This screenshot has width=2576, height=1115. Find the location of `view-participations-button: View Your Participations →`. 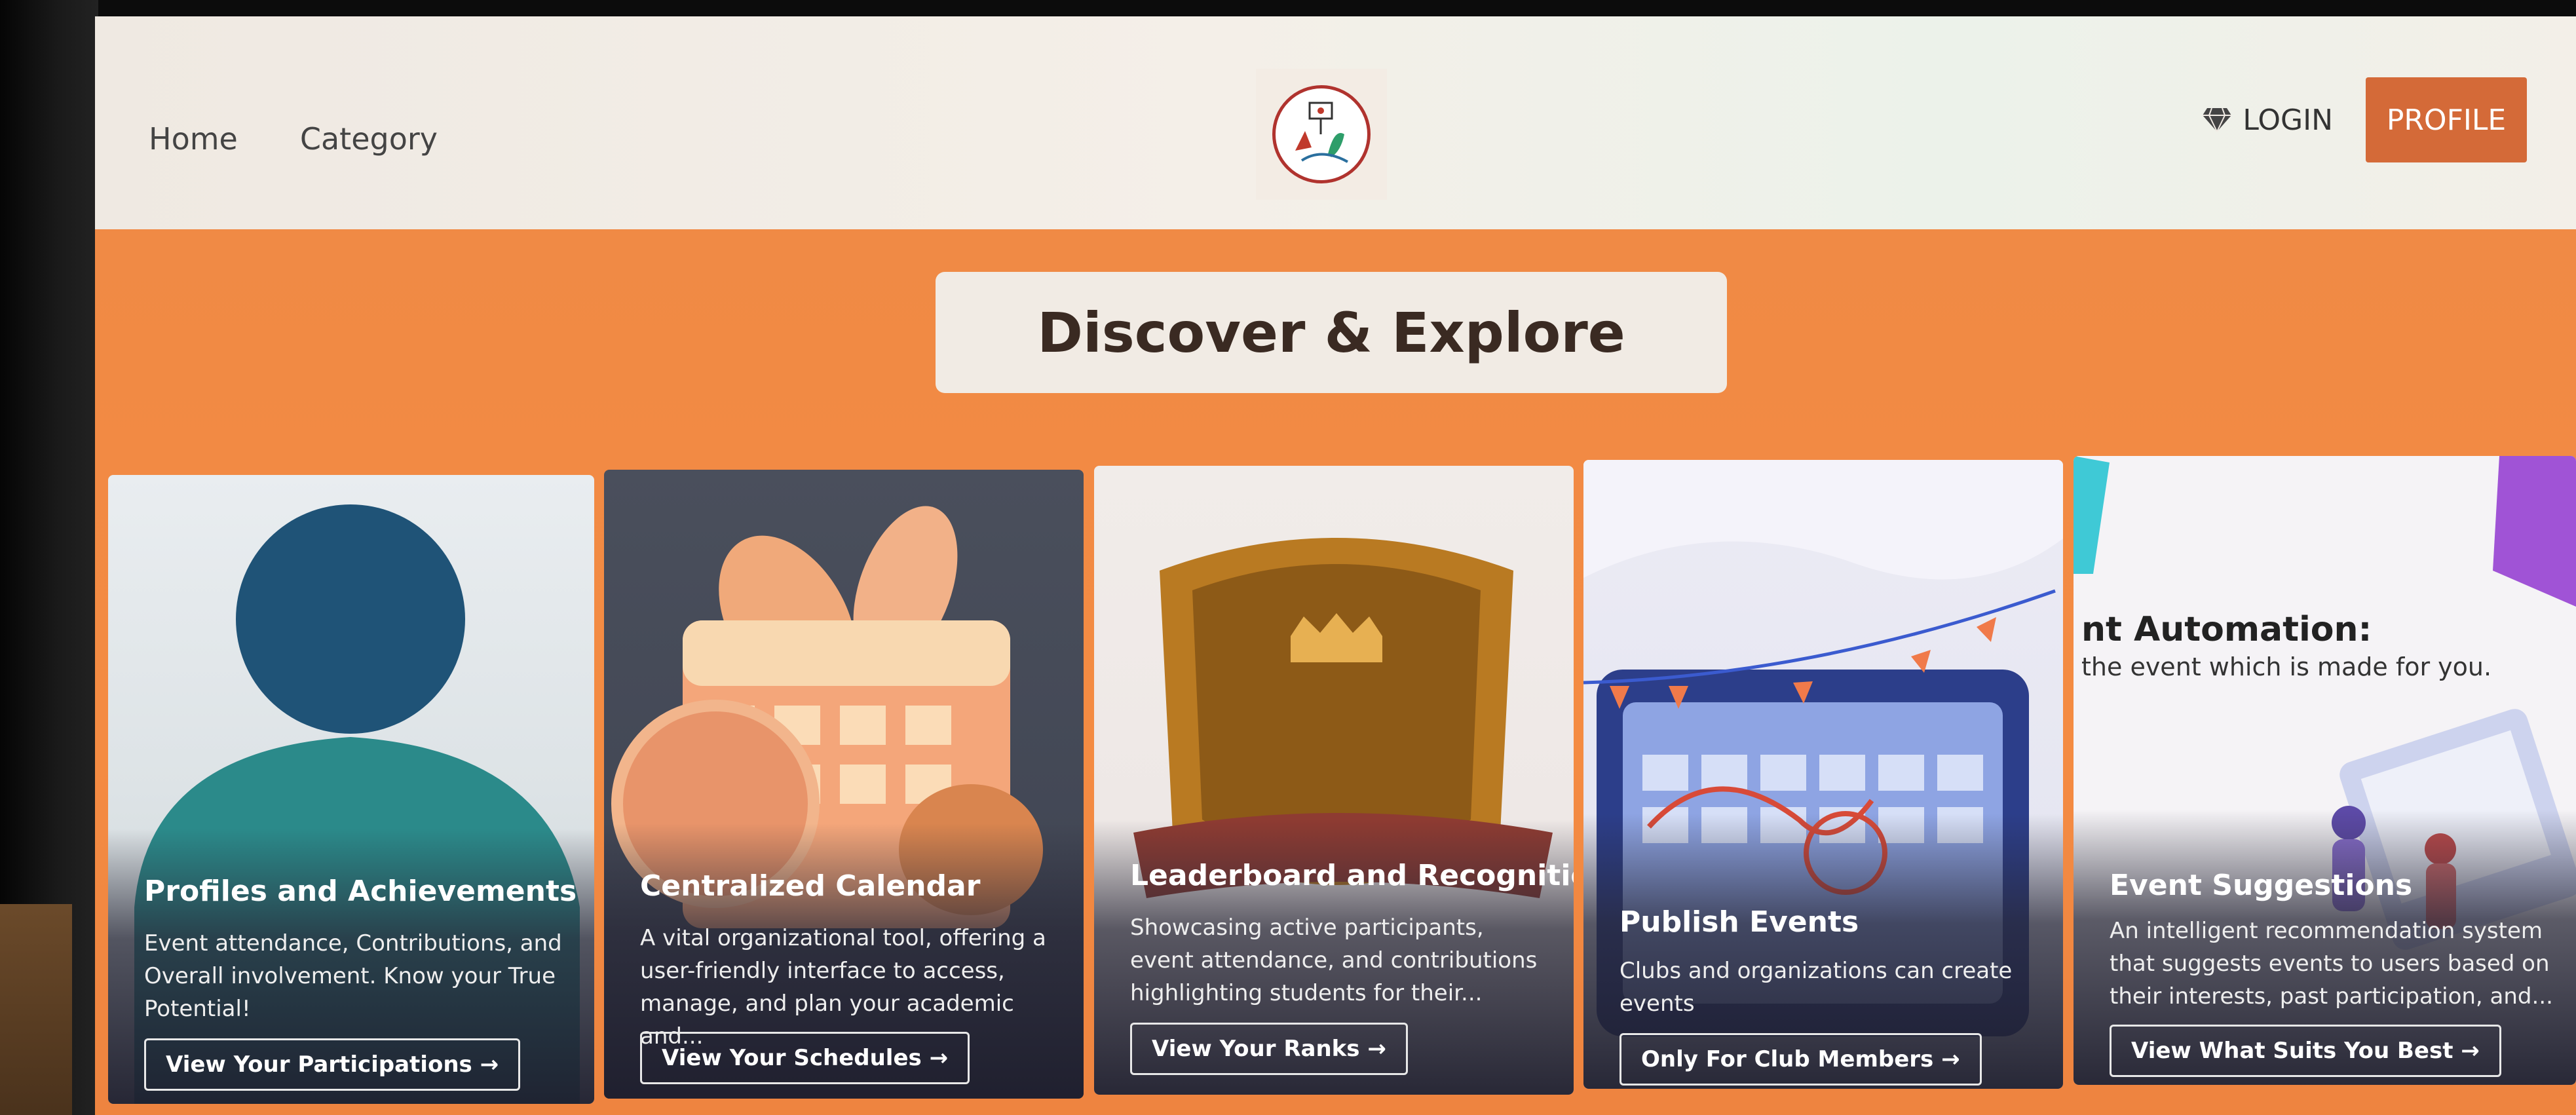

view-participations-button: View Your Participations → is located at coordinates (332, 1064).